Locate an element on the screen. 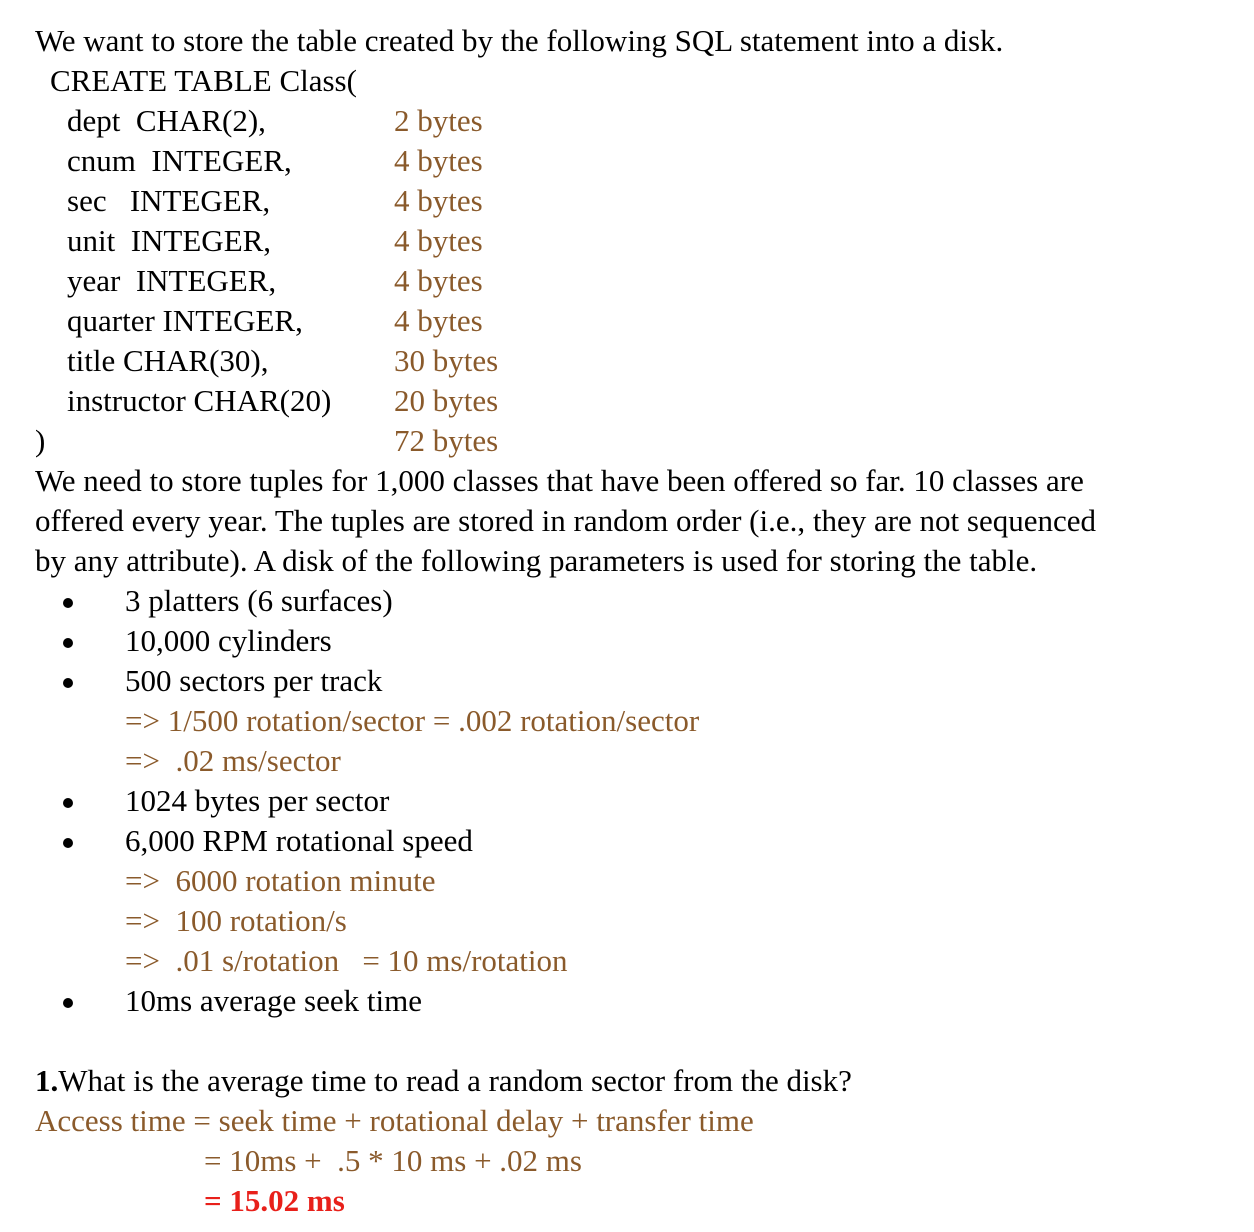  bullet-sectors: 500 sectors per track is located at coordinates (254, 680).